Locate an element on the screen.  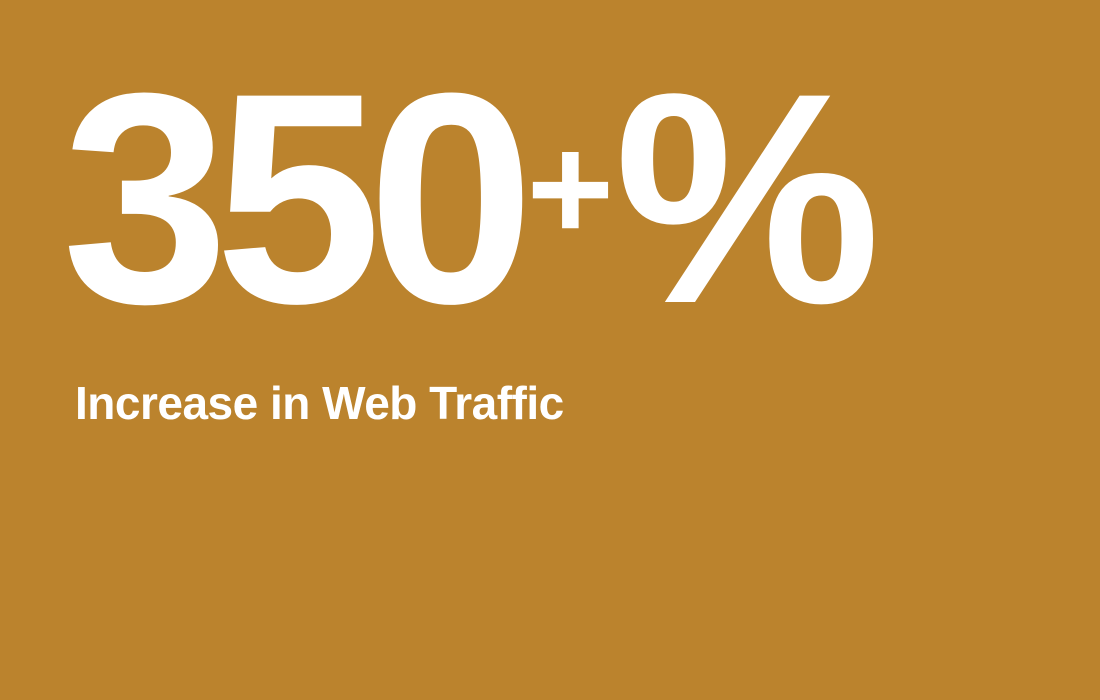
stat-percent: % is located at coordinates (747, 198).